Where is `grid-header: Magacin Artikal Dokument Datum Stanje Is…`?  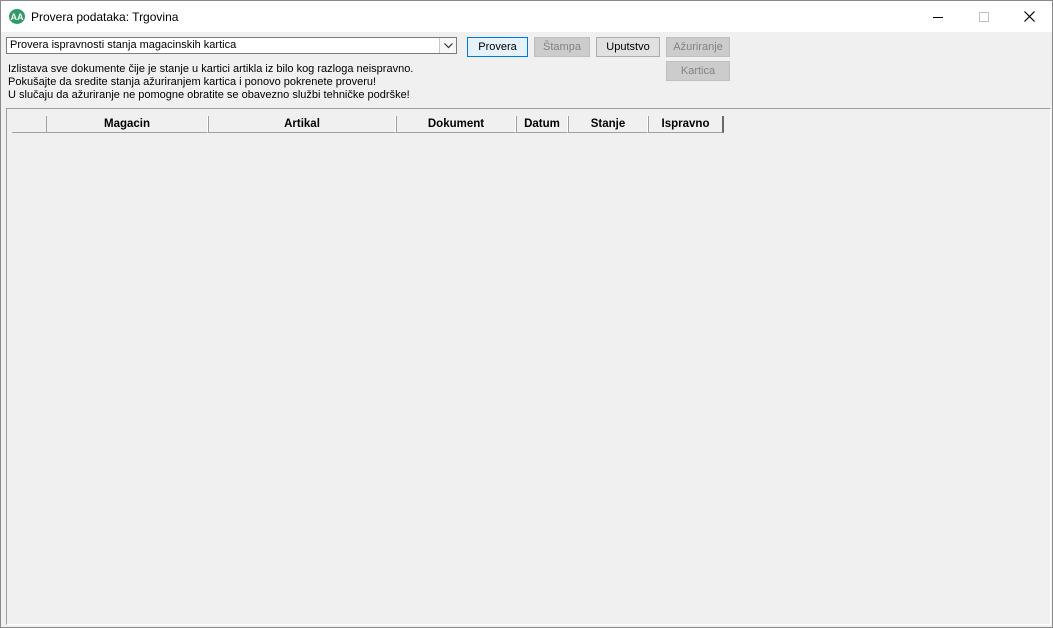 grid-header: Magacin Artikal Dokument Datum Stanje Is… is located at coordinates (368, 124).